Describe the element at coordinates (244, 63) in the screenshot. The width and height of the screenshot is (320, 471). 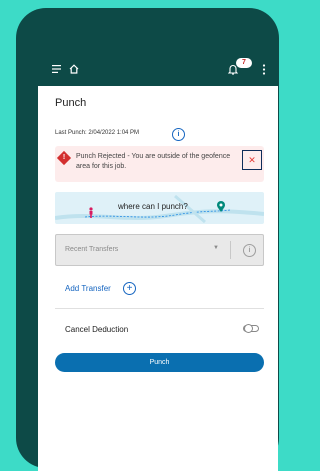
I see `notification-badge: 7` at that location.